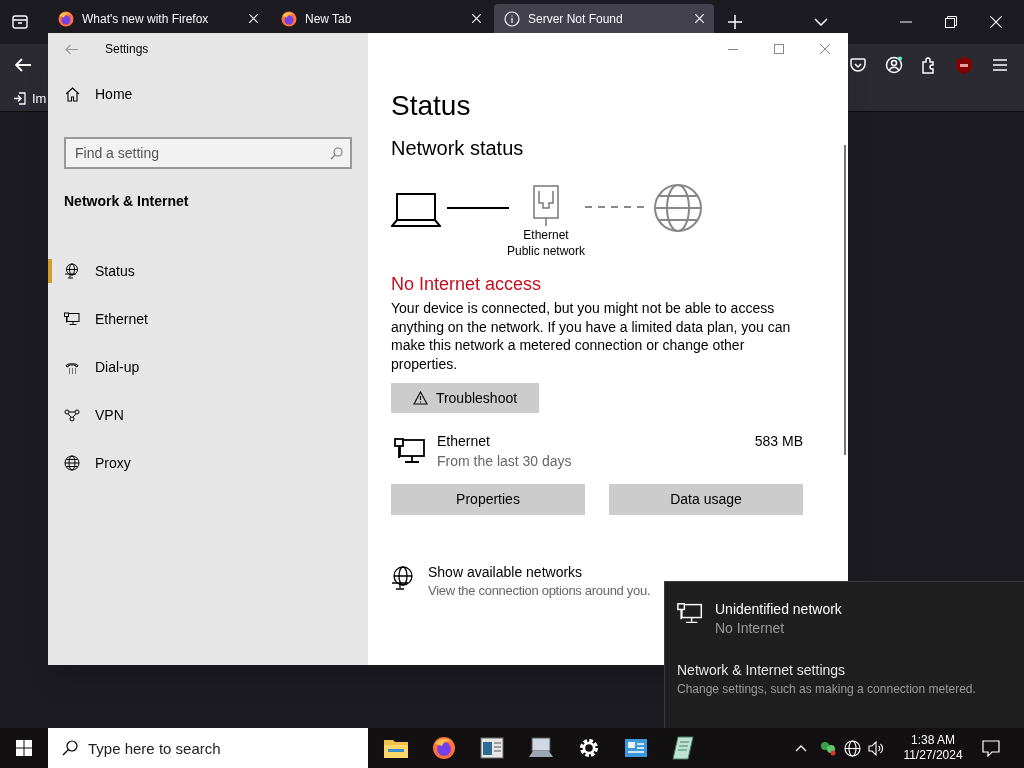 The width and height of the screenshot is (1024, 768). Describe the element at coordinates (589, 748) in the screenshot. I see `settings-icon` at that location.